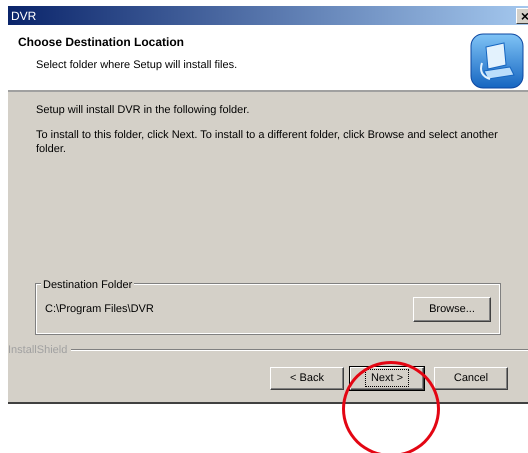  What do you see at coordinates (102, 42) in the screenshot?
I see `page-title: Choose Destination Location` at bounding box center [102, 42].